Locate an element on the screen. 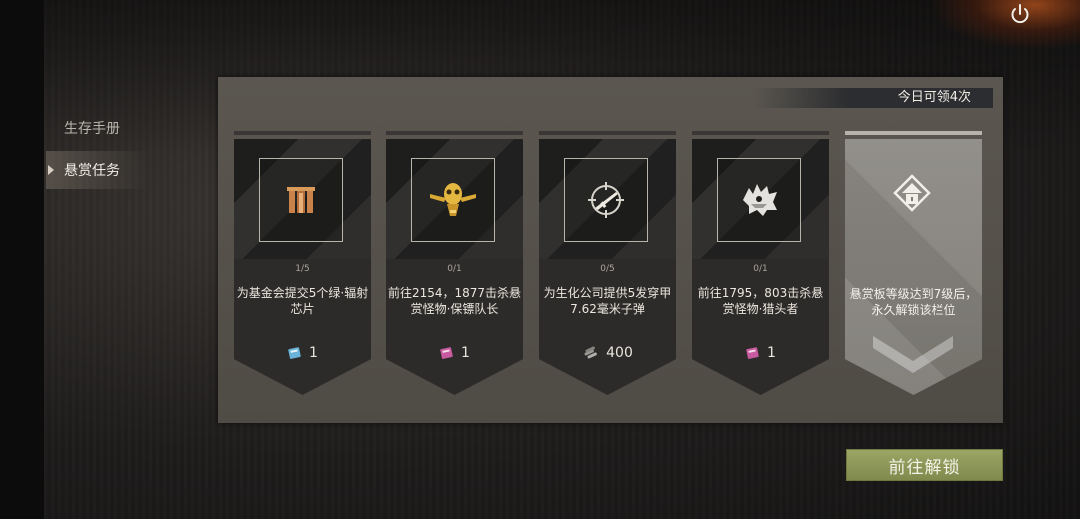 The height and width of the screenshot is (519, 1080). sidebar-item-label: 悬赏任务 is located at coordinates (92, 171).